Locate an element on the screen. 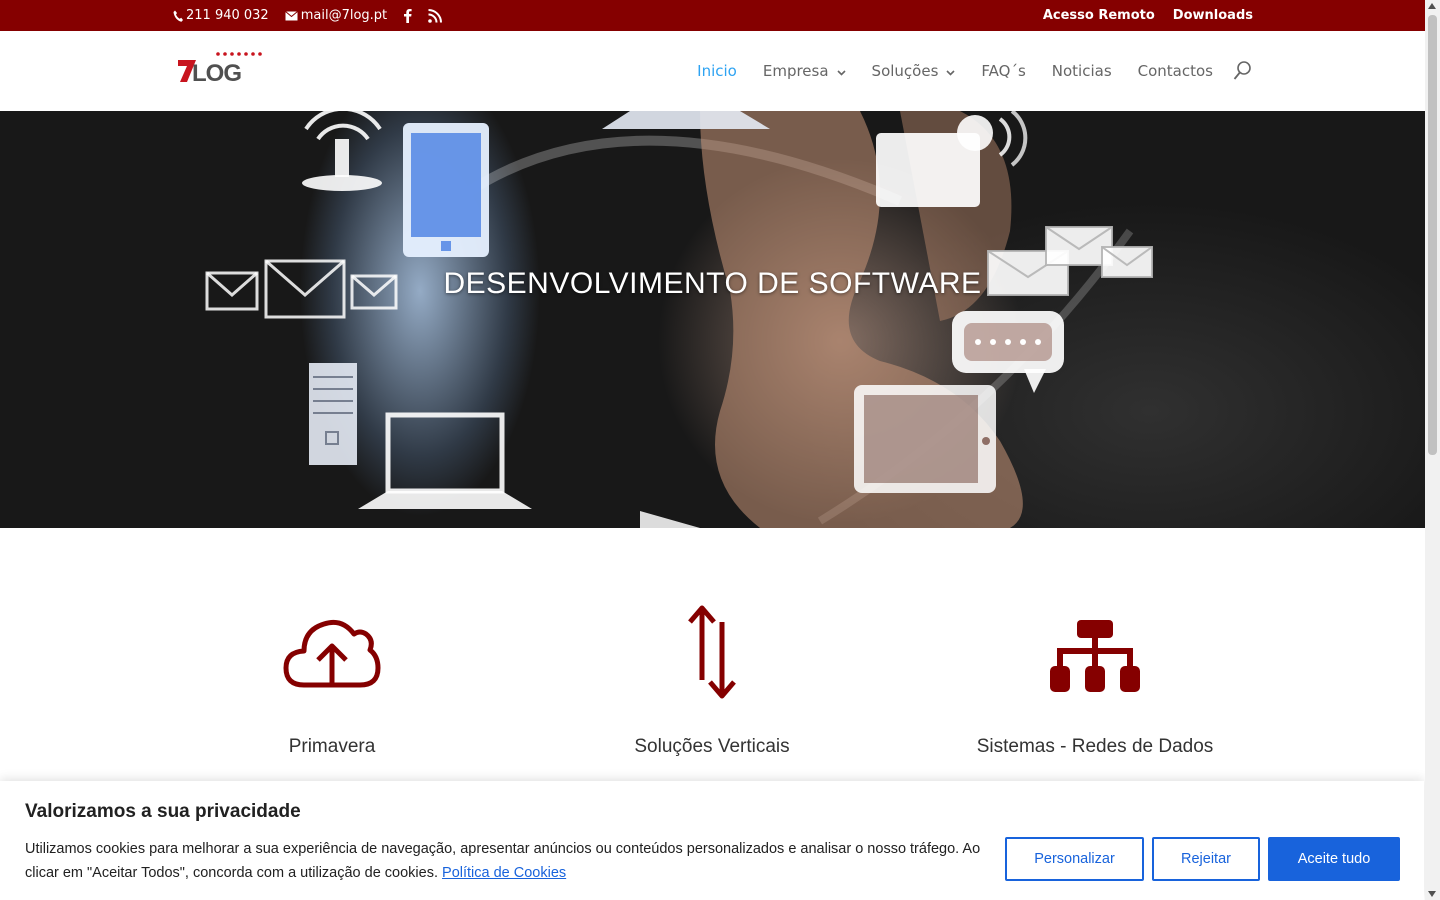 The width and height of the screenshot is (1440, 900). feature-label: Primavera is located at coordinates (332, 746).